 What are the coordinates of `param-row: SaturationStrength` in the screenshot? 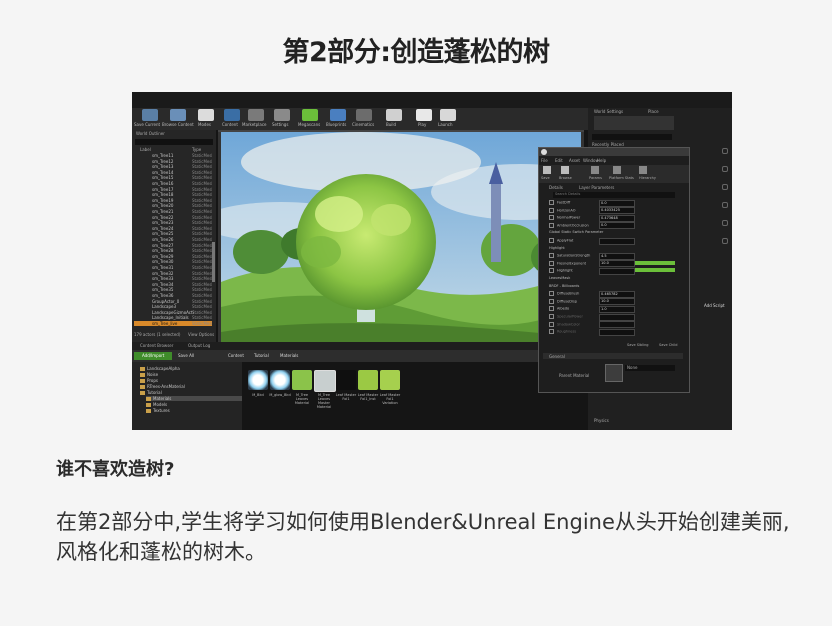 It's located at (569, 256).